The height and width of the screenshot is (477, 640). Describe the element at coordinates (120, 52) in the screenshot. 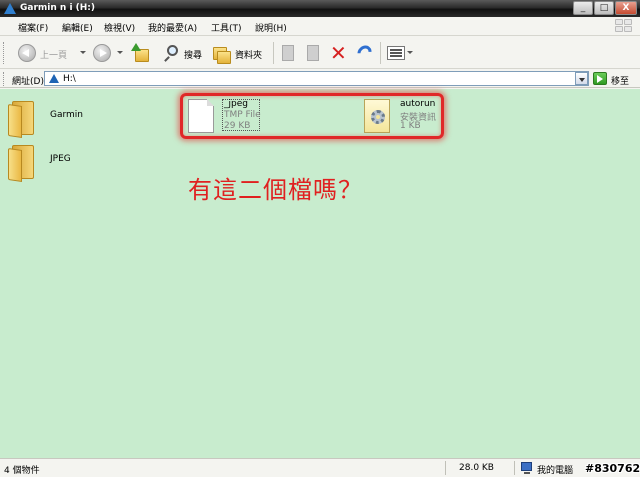

I see `forward-dropdown-icon` at that location.